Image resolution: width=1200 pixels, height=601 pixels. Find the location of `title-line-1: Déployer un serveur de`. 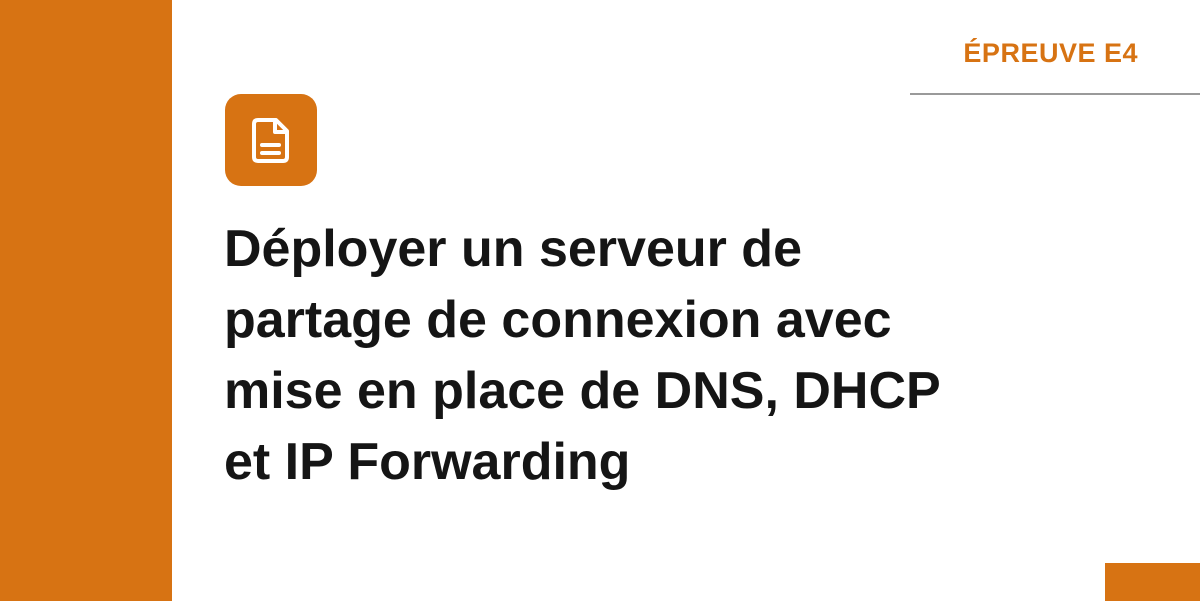

title-line-1: Déployer un serveur de is located at coordinates (513, 249).